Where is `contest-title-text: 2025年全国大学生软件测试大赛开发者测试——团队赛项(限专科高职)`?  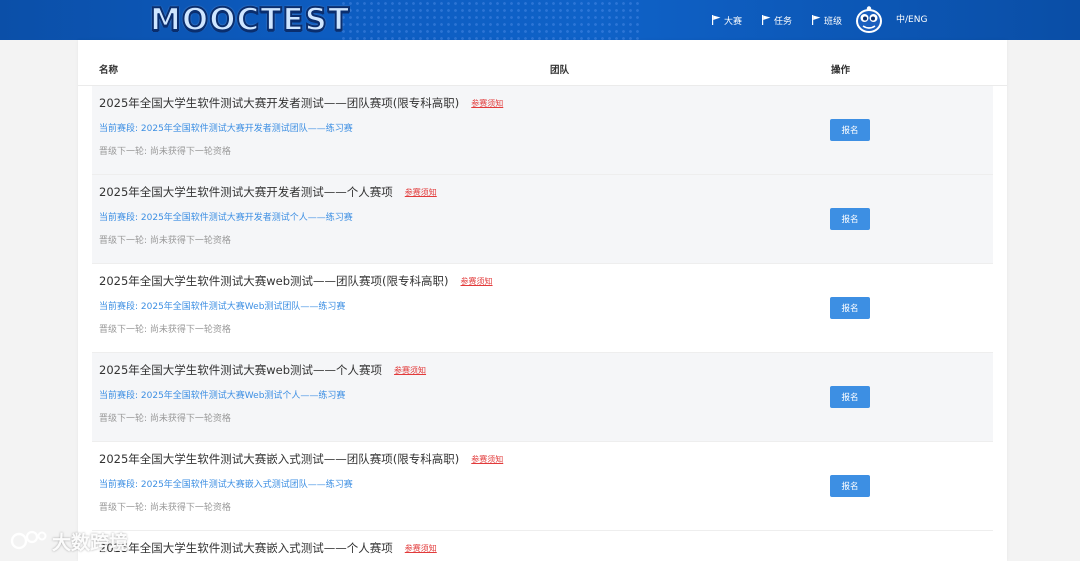 contest-title-text: 2025年全国大学生软件测试大赛开发者测试——团队赛项(限专科高职) is located at coordinates (279, 103).